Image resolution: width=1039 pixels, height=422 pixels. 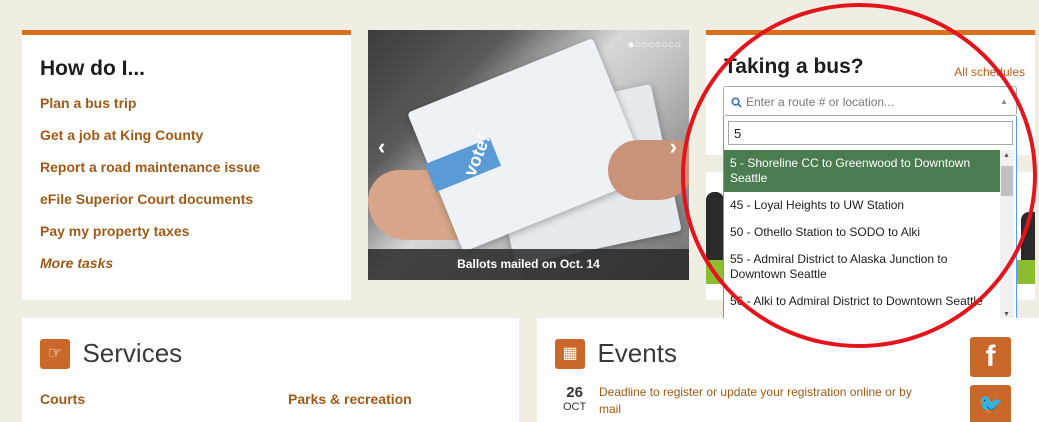 I want to click on link-pay-property-taxes: Pay my property taxes, so click(x=186, y=231).